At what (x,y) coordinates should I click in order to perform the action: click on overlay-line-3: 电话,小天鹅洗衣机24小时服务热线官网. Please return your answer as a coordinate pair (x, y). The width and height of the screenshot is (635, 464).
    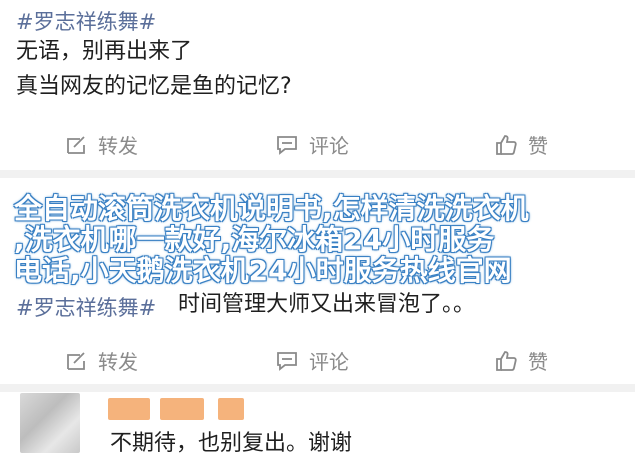
    Looking at the image, I should click on (263, 270).